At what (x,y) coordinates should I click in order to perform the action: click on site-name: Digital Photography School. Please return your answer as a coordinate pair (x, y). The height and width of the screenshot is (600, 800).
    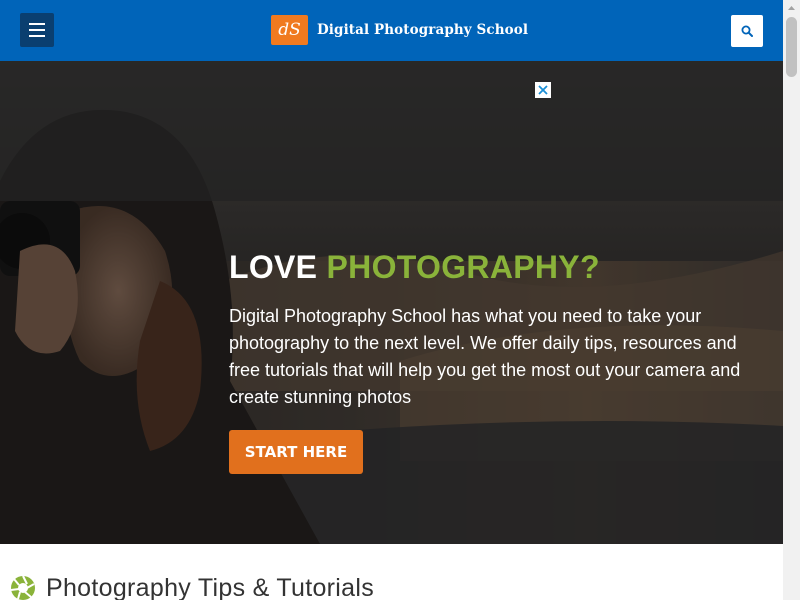
    Looking at the image, I should click on (423, 30).